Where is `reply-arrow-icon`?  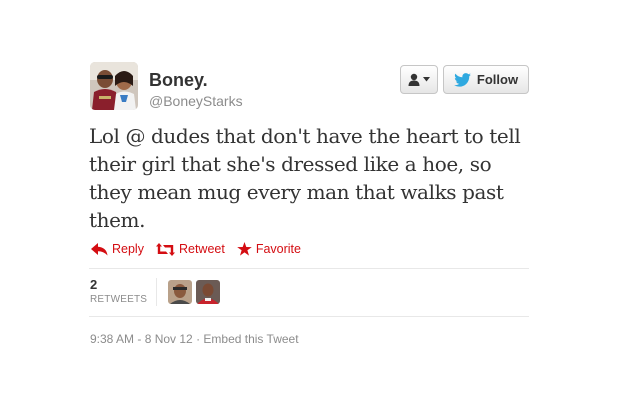
reply-arrow-icon is located at coordinates (99, 248).